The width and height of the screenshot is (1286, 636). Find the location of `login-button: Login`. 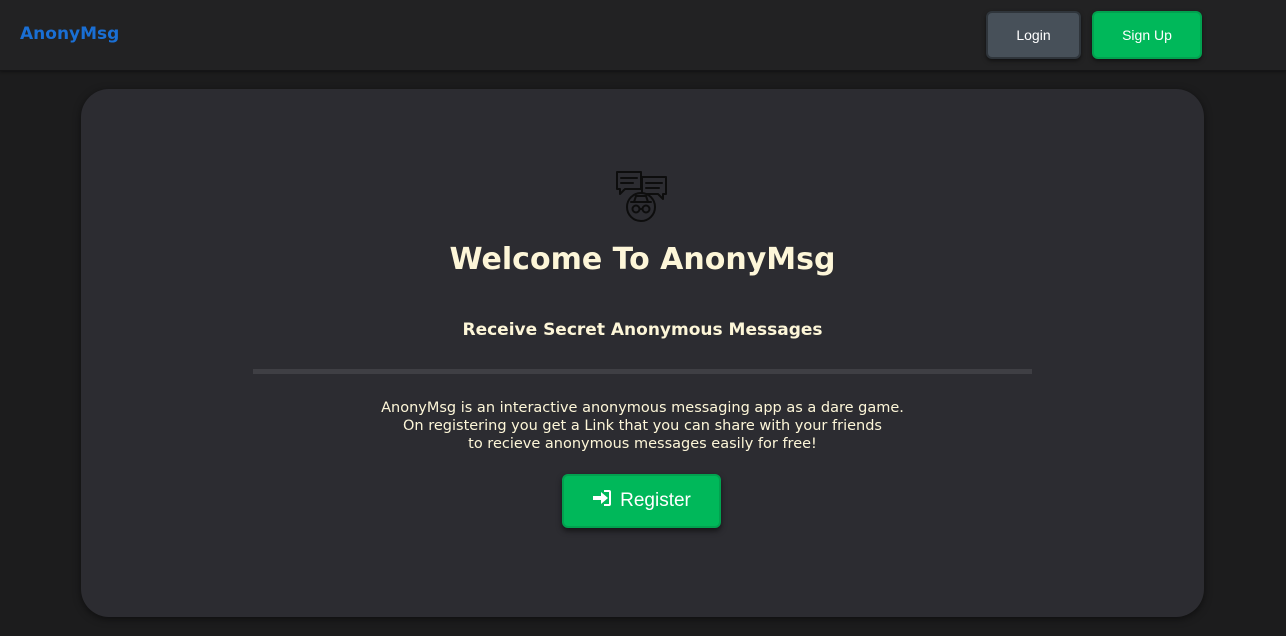

login-button: Login is located at coordinates (1033, 35).